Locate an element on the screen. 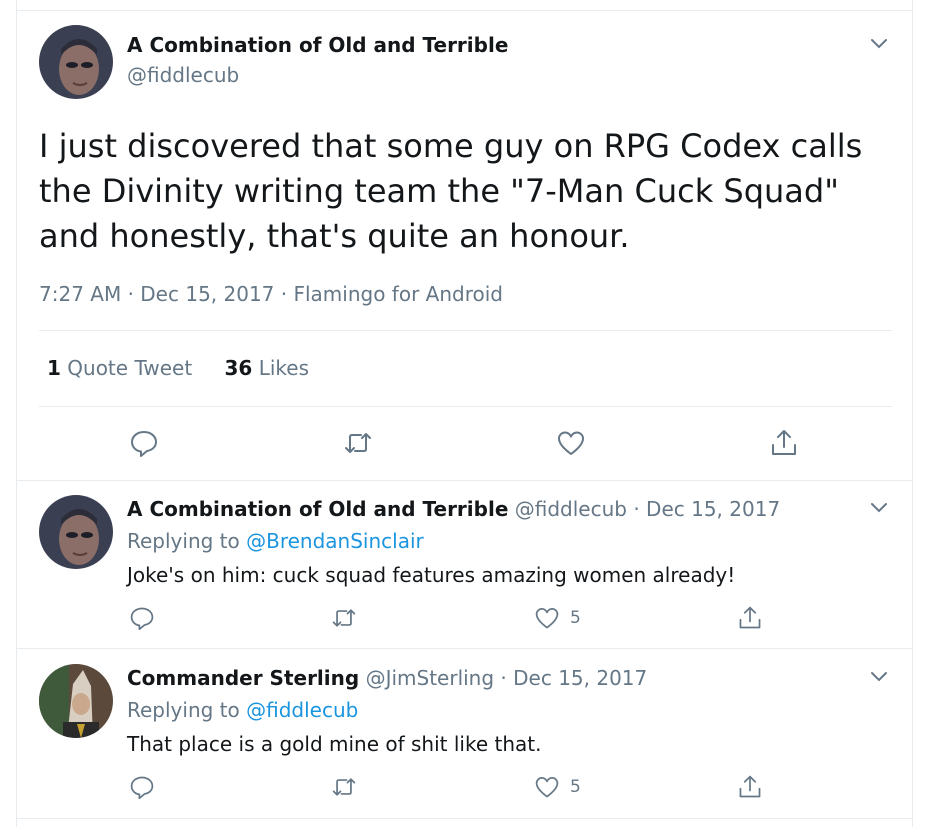 This screenshot has height=827, width=950. like-count: 36 is located at coordinates (238, 368).